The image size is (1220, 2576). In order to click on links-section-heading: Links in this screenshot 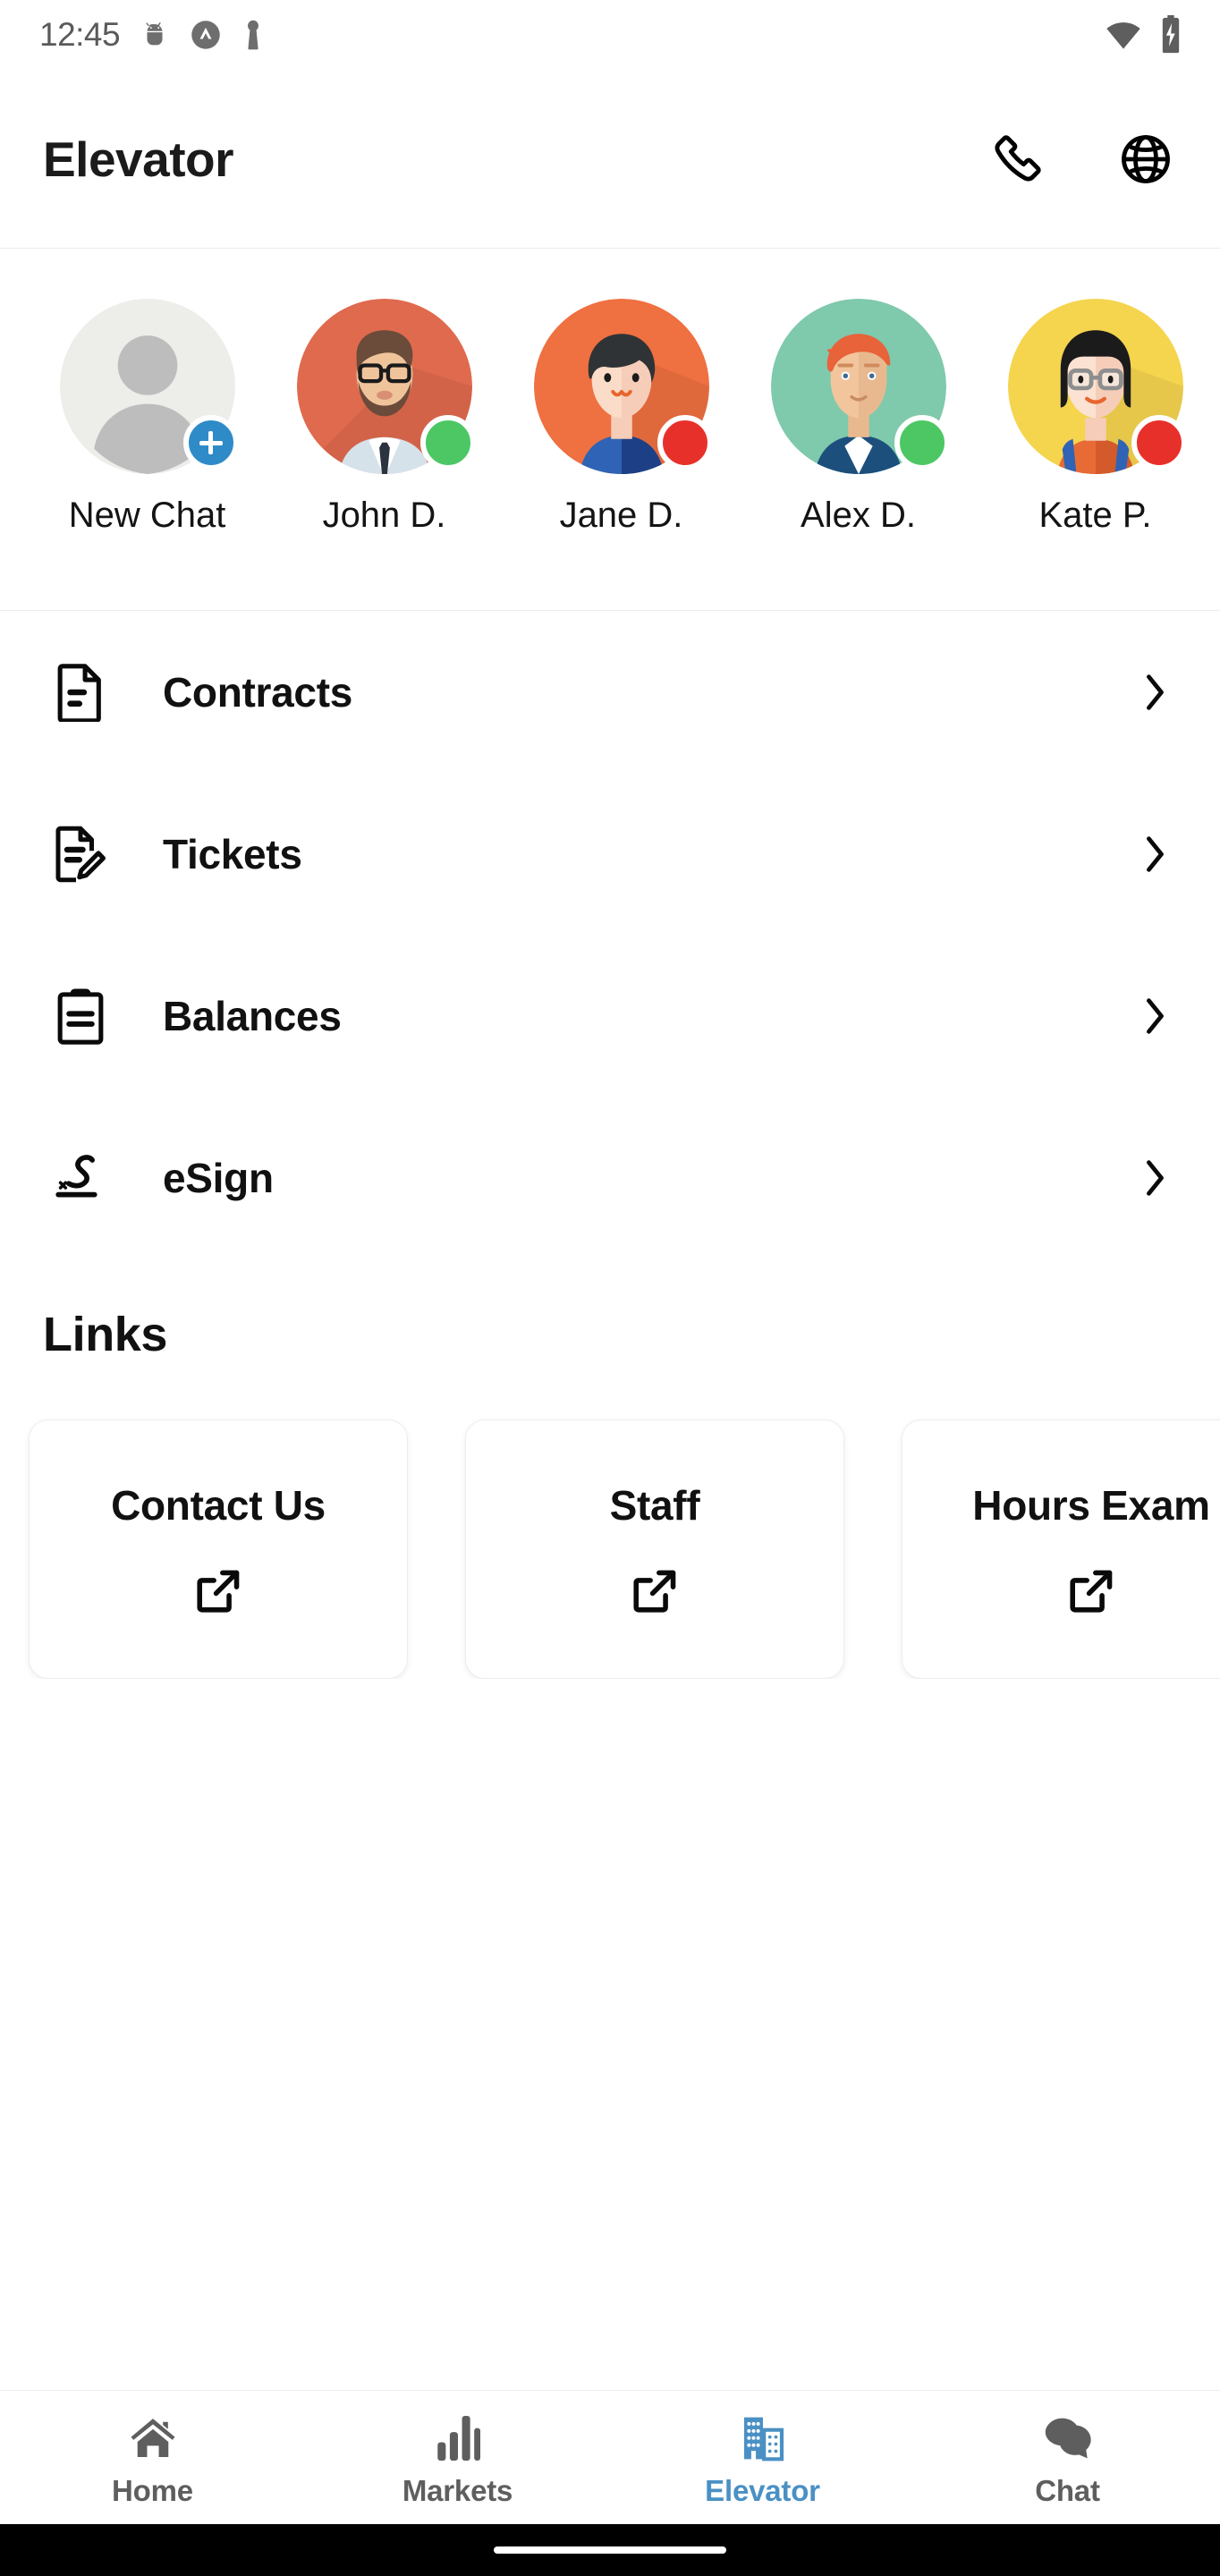, I will do `click(105, 1334)`.